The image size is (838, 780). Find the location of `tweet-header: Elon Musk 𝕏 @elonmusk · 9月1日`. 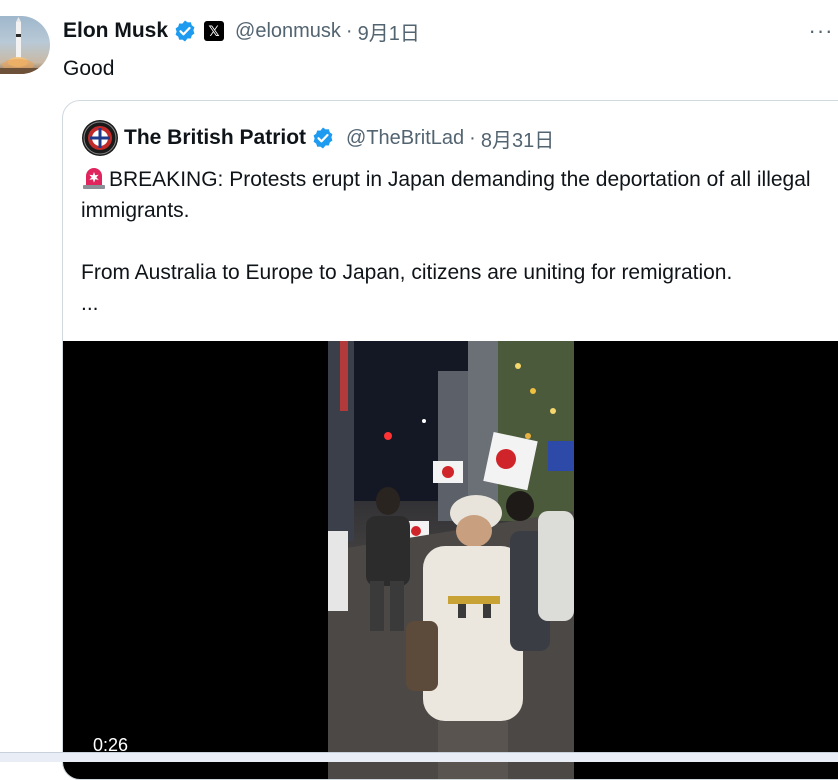

tweet-header: Elon Musk 𝕏 @elonmusk · 9月1日 is located at coordinates (241, 31).